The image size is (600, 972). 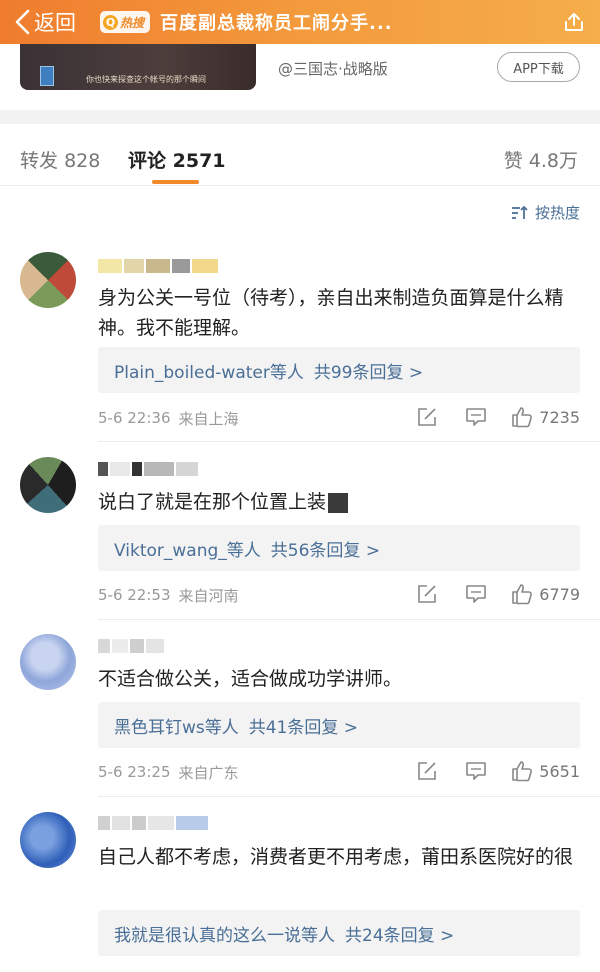 I want to click on back-label: 返回, so click(x=55, y=23).